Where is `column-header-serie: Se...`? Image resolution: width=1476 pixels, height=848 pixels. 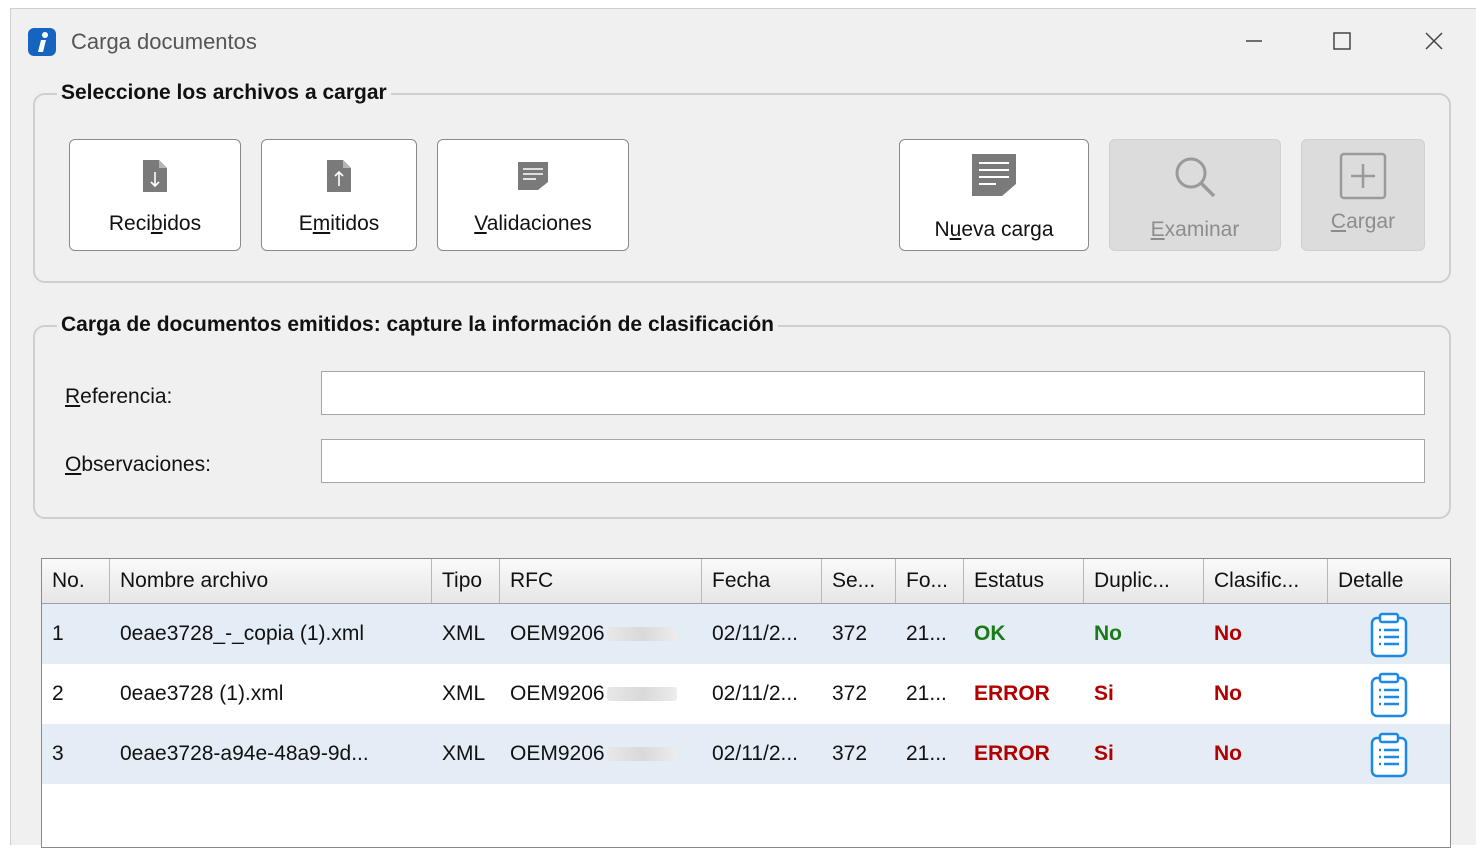 column-header-serie: Se... is located at coordinates (859, 581).